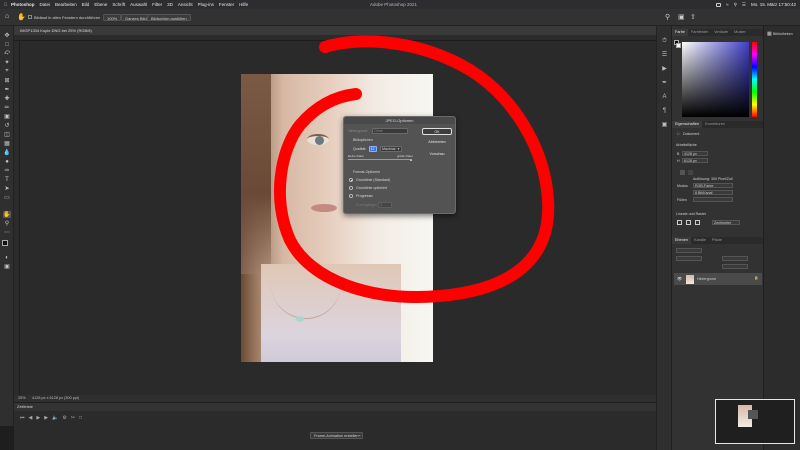  I want to click on libraries-icon: ▦, so click(769, 34).